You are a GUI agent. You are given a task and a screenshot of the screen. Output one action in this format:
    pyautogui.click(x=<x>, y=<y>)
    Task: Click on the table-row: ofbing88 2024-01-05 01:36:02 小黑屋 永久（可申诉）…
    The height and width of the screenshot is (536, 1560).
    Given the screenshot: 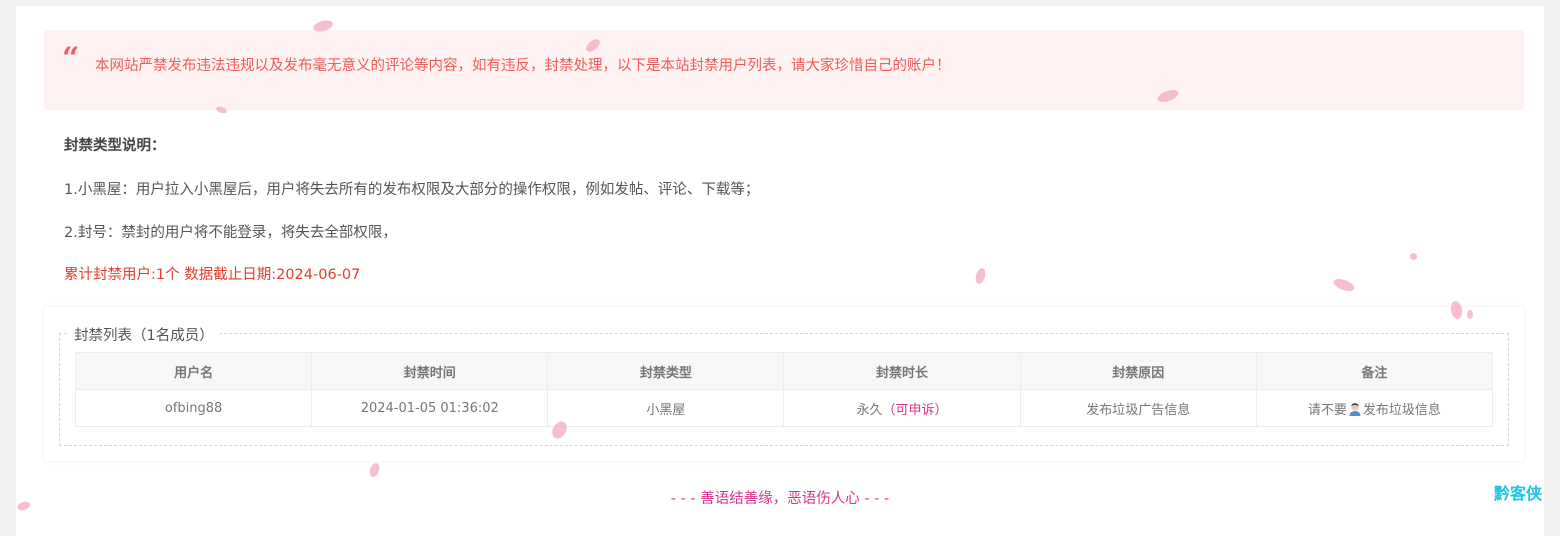 What is the action you would take?
    pyautogui.click(x=784, y=408)
    